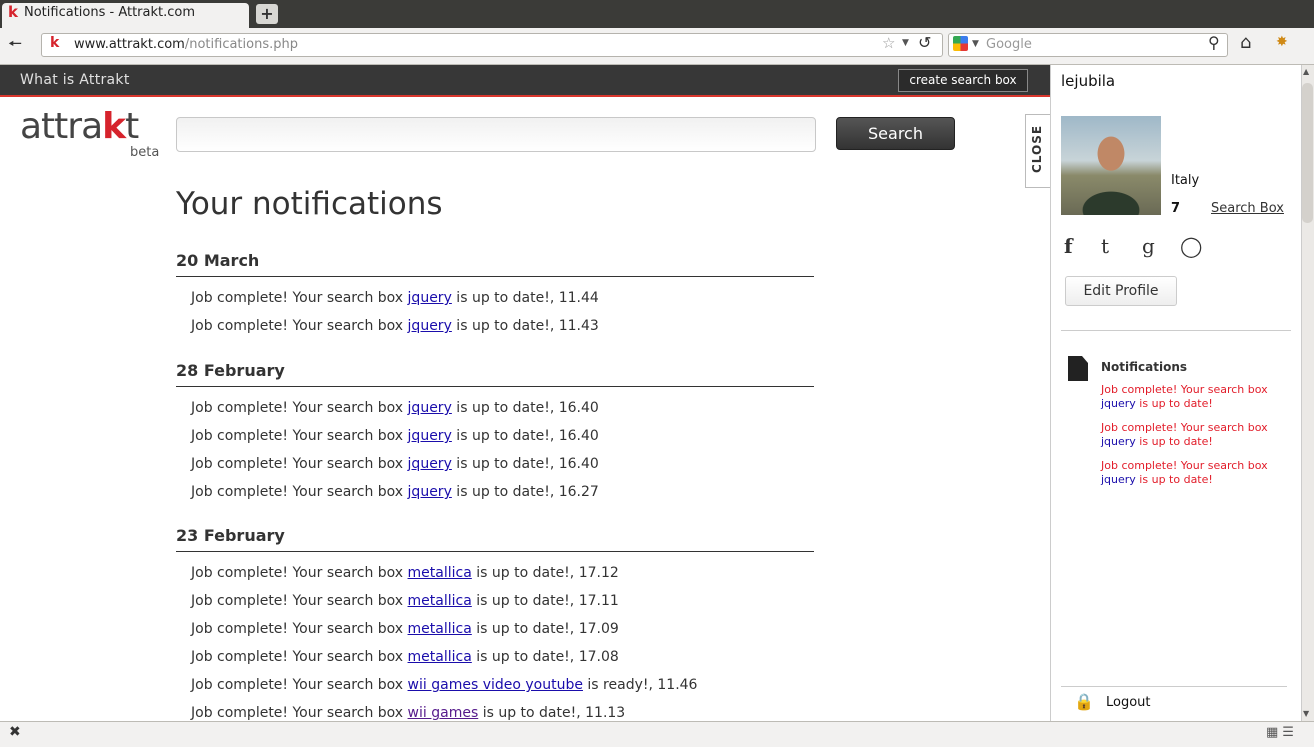 This screenshot has width=1314, height=747. Describe the element at coordinates (525, 326) in the screenshot. I see `notification-text: is up to date!, 11.43` at that location.